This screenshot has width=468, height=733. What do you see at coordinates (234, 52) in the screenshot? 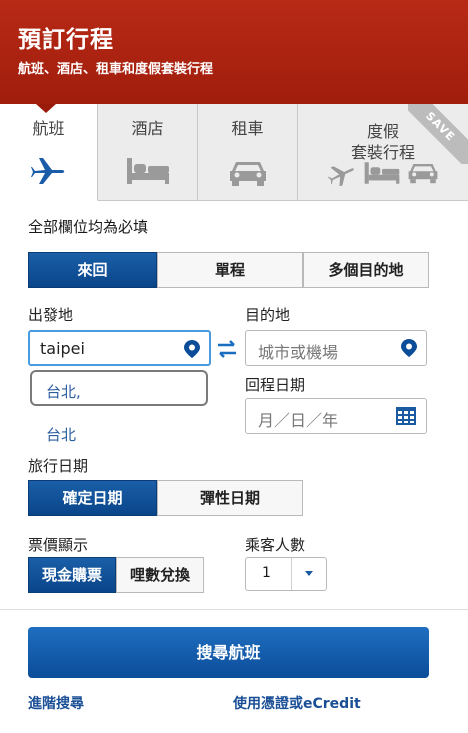
I see `header-banner: 預訂行程 航班、酒店、租車和度假套裝行程` at bounding box center [234, 52].